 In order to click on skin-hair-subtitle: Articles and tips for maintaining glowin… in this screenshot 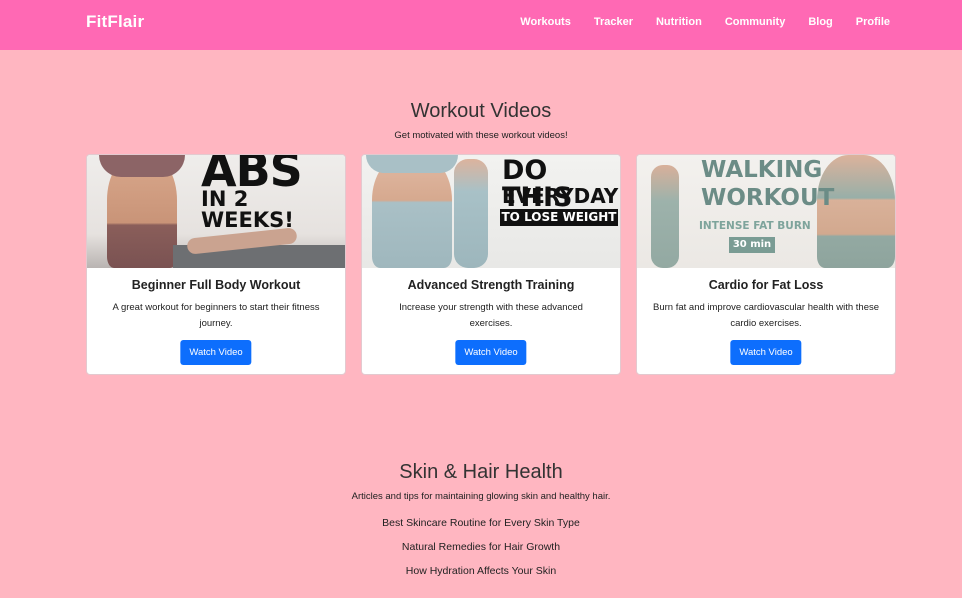, I will do `click(481, 496)`.